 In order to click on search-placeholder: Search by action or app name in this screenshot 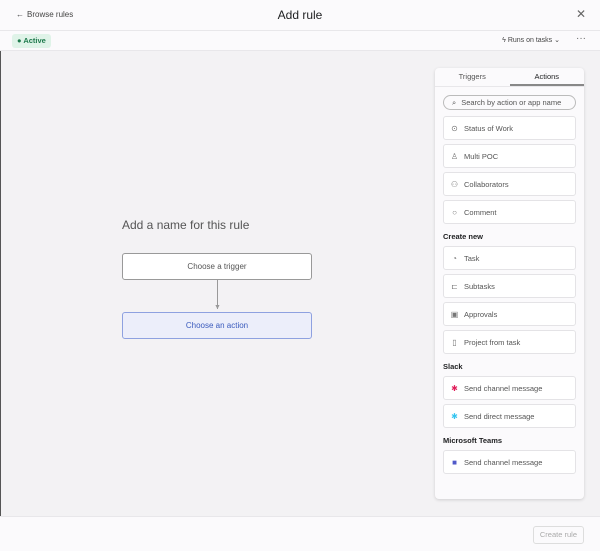, I will do `click(511, 102)`.